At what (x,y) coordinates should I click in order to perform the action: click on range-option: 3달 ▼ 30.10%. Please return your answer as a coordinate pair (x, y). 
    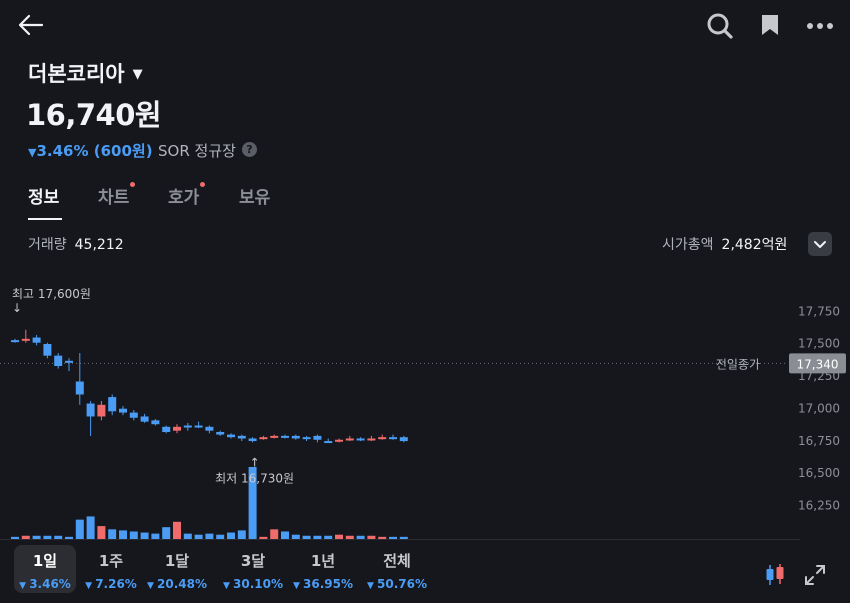
    Looking at the image, I should click on (253, 570).